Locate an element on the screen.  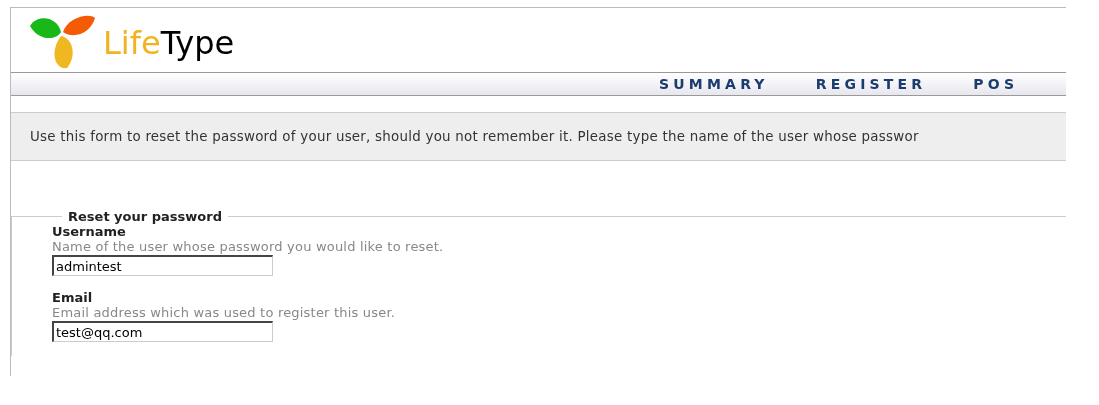
field-help-text: Email address which was used to register this user. is located at coordinates (224, 312).